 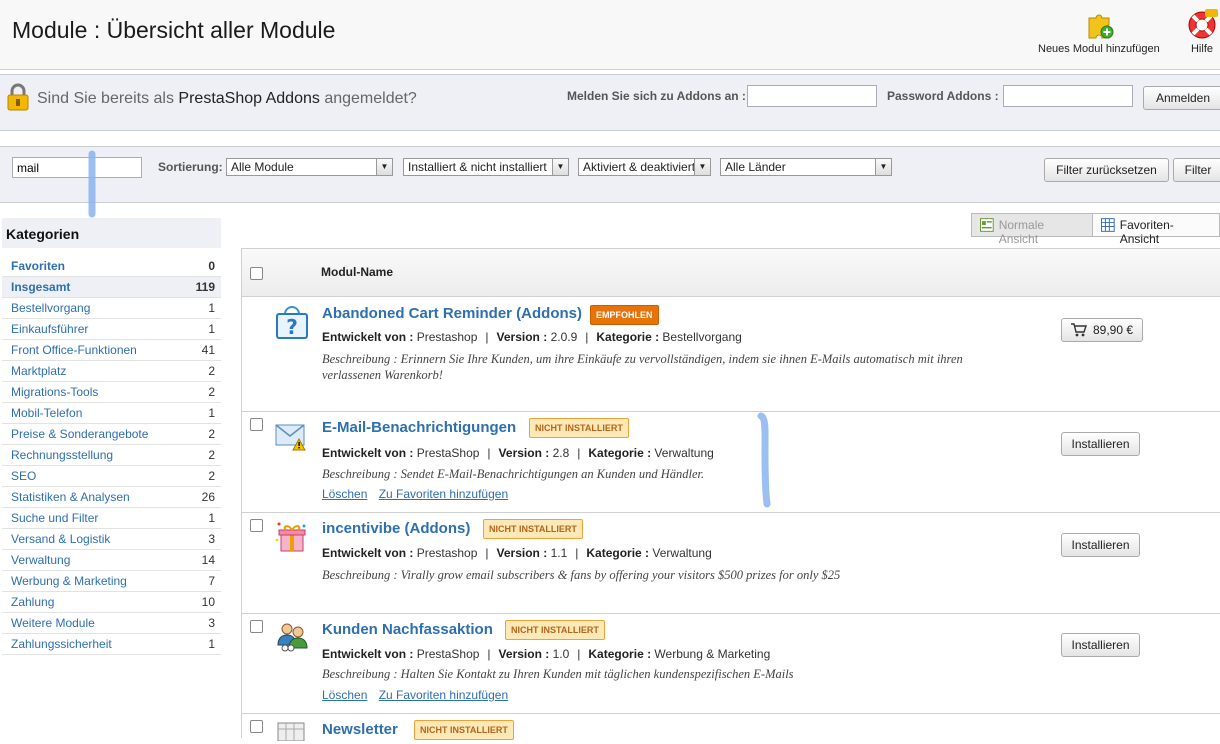 I want to click on sidebar-item: Verwaltung 14, so click(x=111, y=560).